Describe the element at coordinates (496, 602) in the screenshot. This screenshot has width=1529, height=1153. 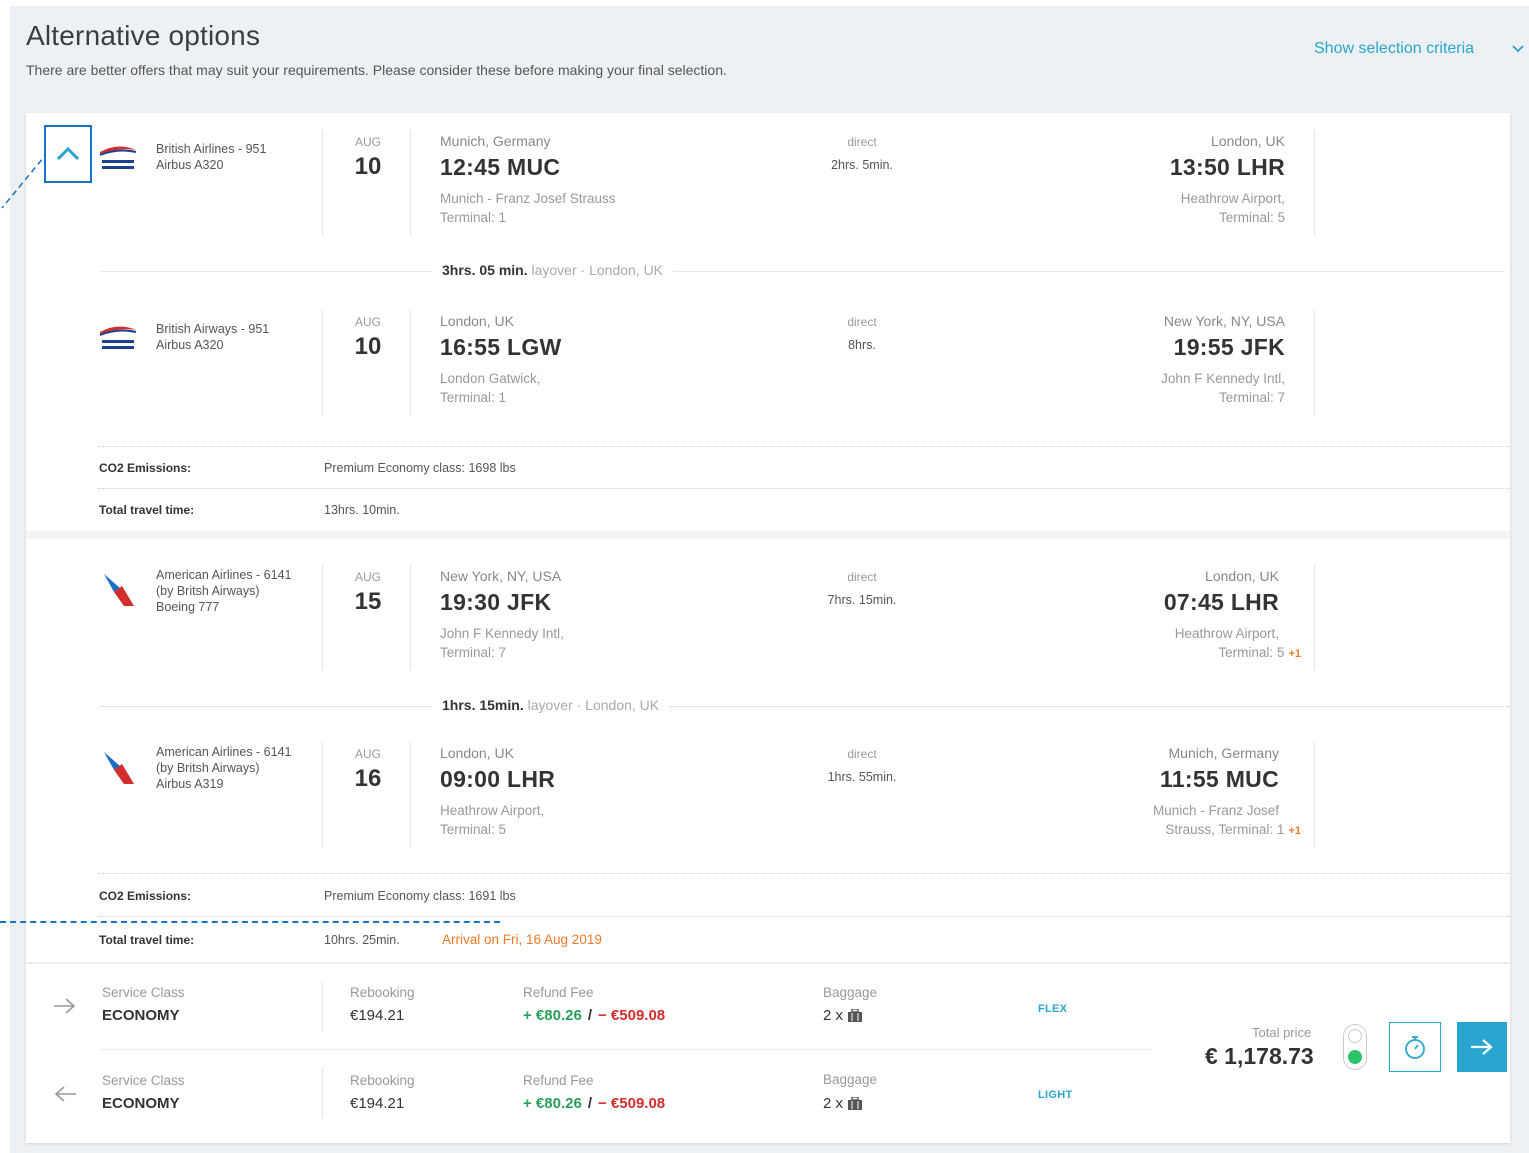
I see `departure-time: 19:30 JFK` at that location.